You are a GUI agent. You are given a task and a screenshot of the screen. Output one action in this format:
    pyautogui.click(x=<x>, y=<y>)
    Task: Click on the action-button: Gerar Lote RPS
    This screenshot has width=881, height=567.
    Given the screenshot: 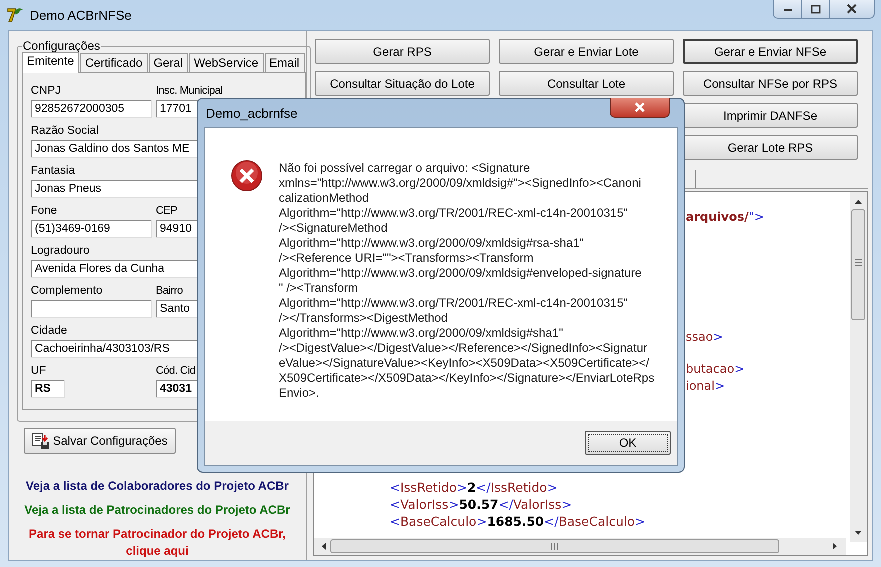 What is the action you would take?
    pyautogui.click(x=770, y=147)
    